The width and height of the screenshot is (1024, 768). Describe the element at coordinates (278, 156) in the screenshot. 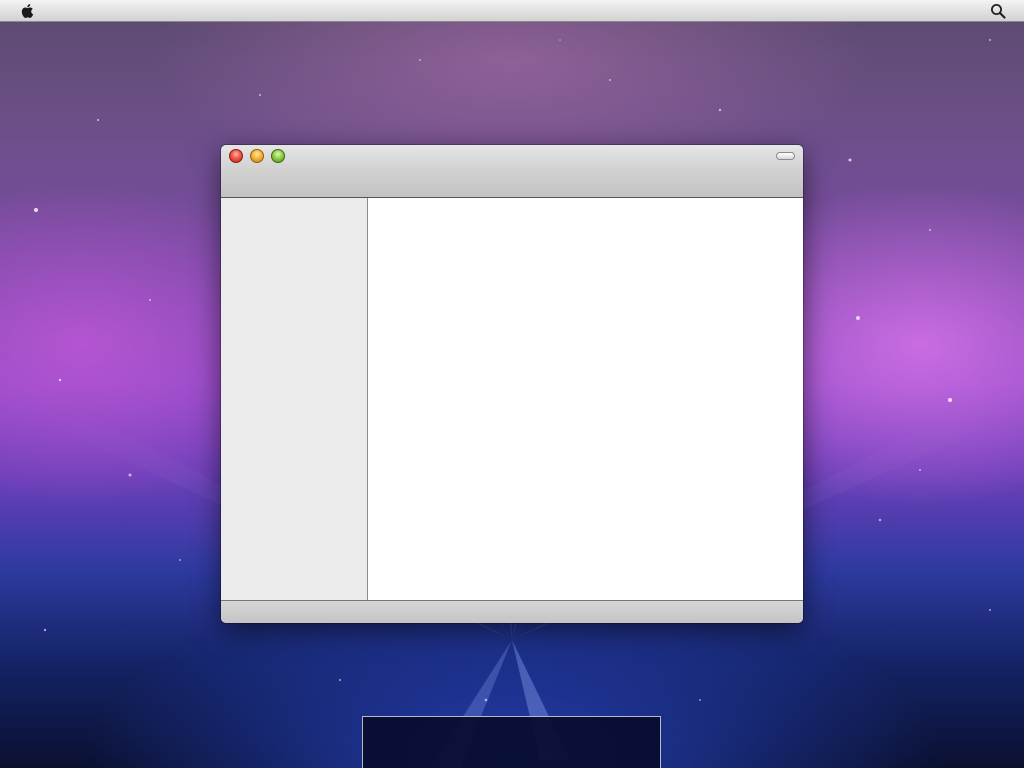

I see `zoom-icon` at that location.